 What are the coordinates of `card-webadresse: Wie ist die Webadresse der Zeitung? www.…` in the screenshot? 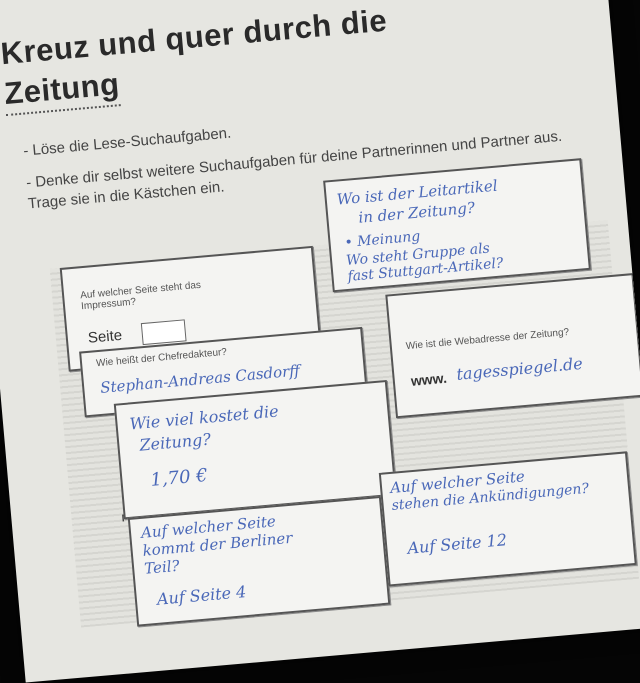 It's located at (512, 346).